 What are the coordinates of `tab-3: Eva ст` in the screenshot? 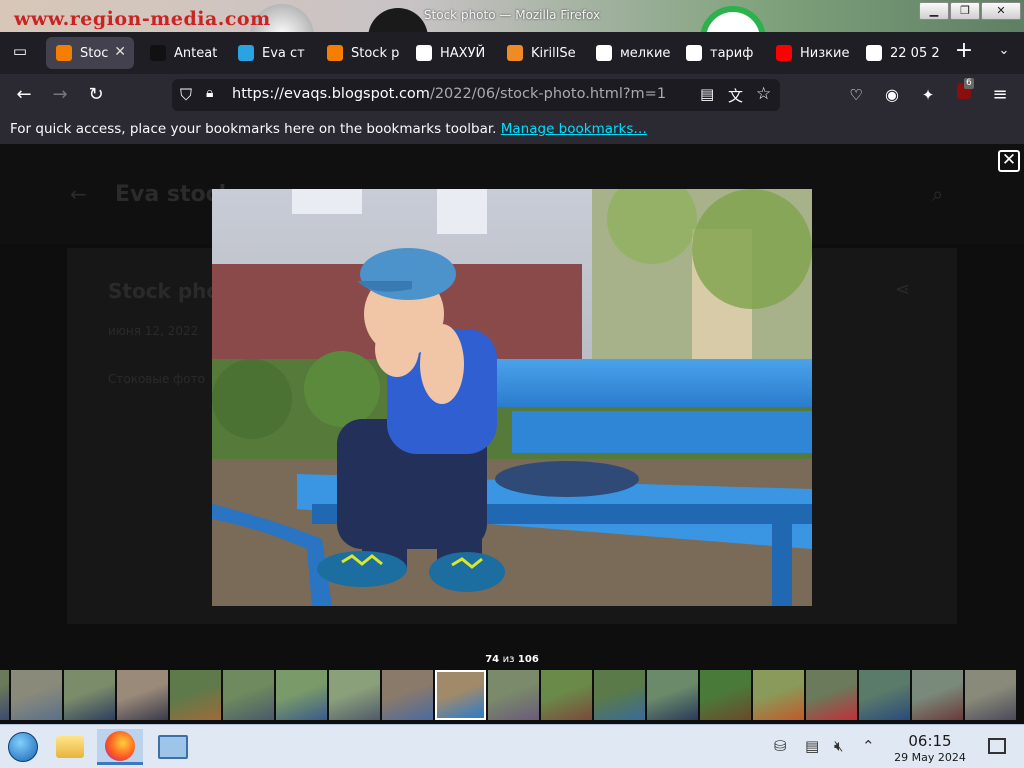 It's located at (270, 53).